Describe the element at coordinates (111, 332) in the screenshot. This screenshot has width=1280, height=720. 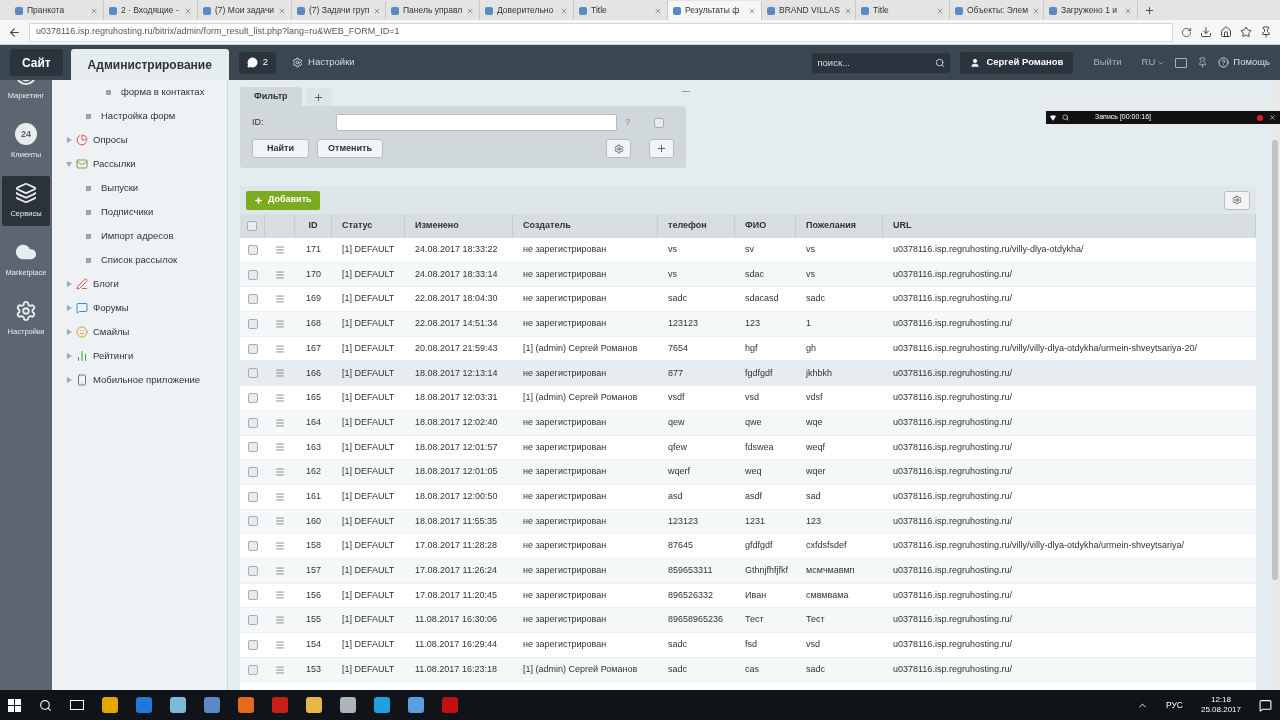
I see `menu-item: Смайлы` at that location.